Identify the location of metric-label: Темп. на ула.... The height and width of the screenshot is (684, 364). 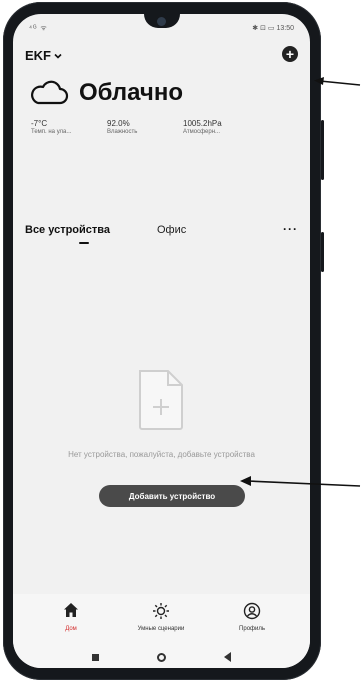
(51, 132).